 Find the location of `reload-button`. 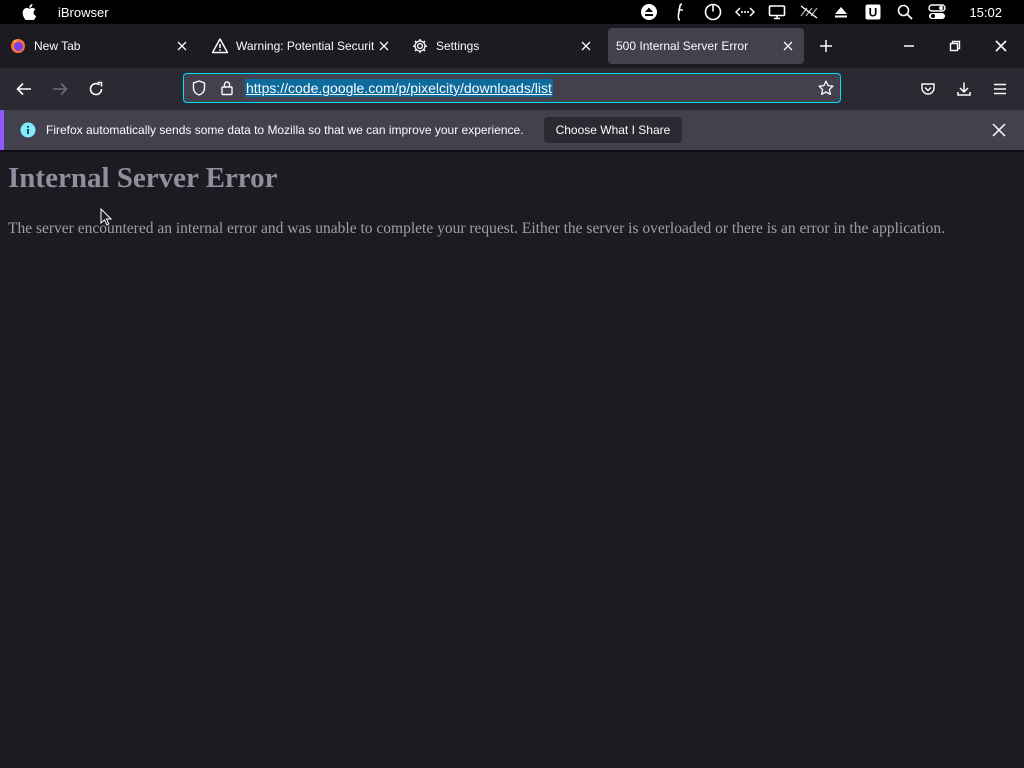

reload-button is located at coordinates (96, 89).